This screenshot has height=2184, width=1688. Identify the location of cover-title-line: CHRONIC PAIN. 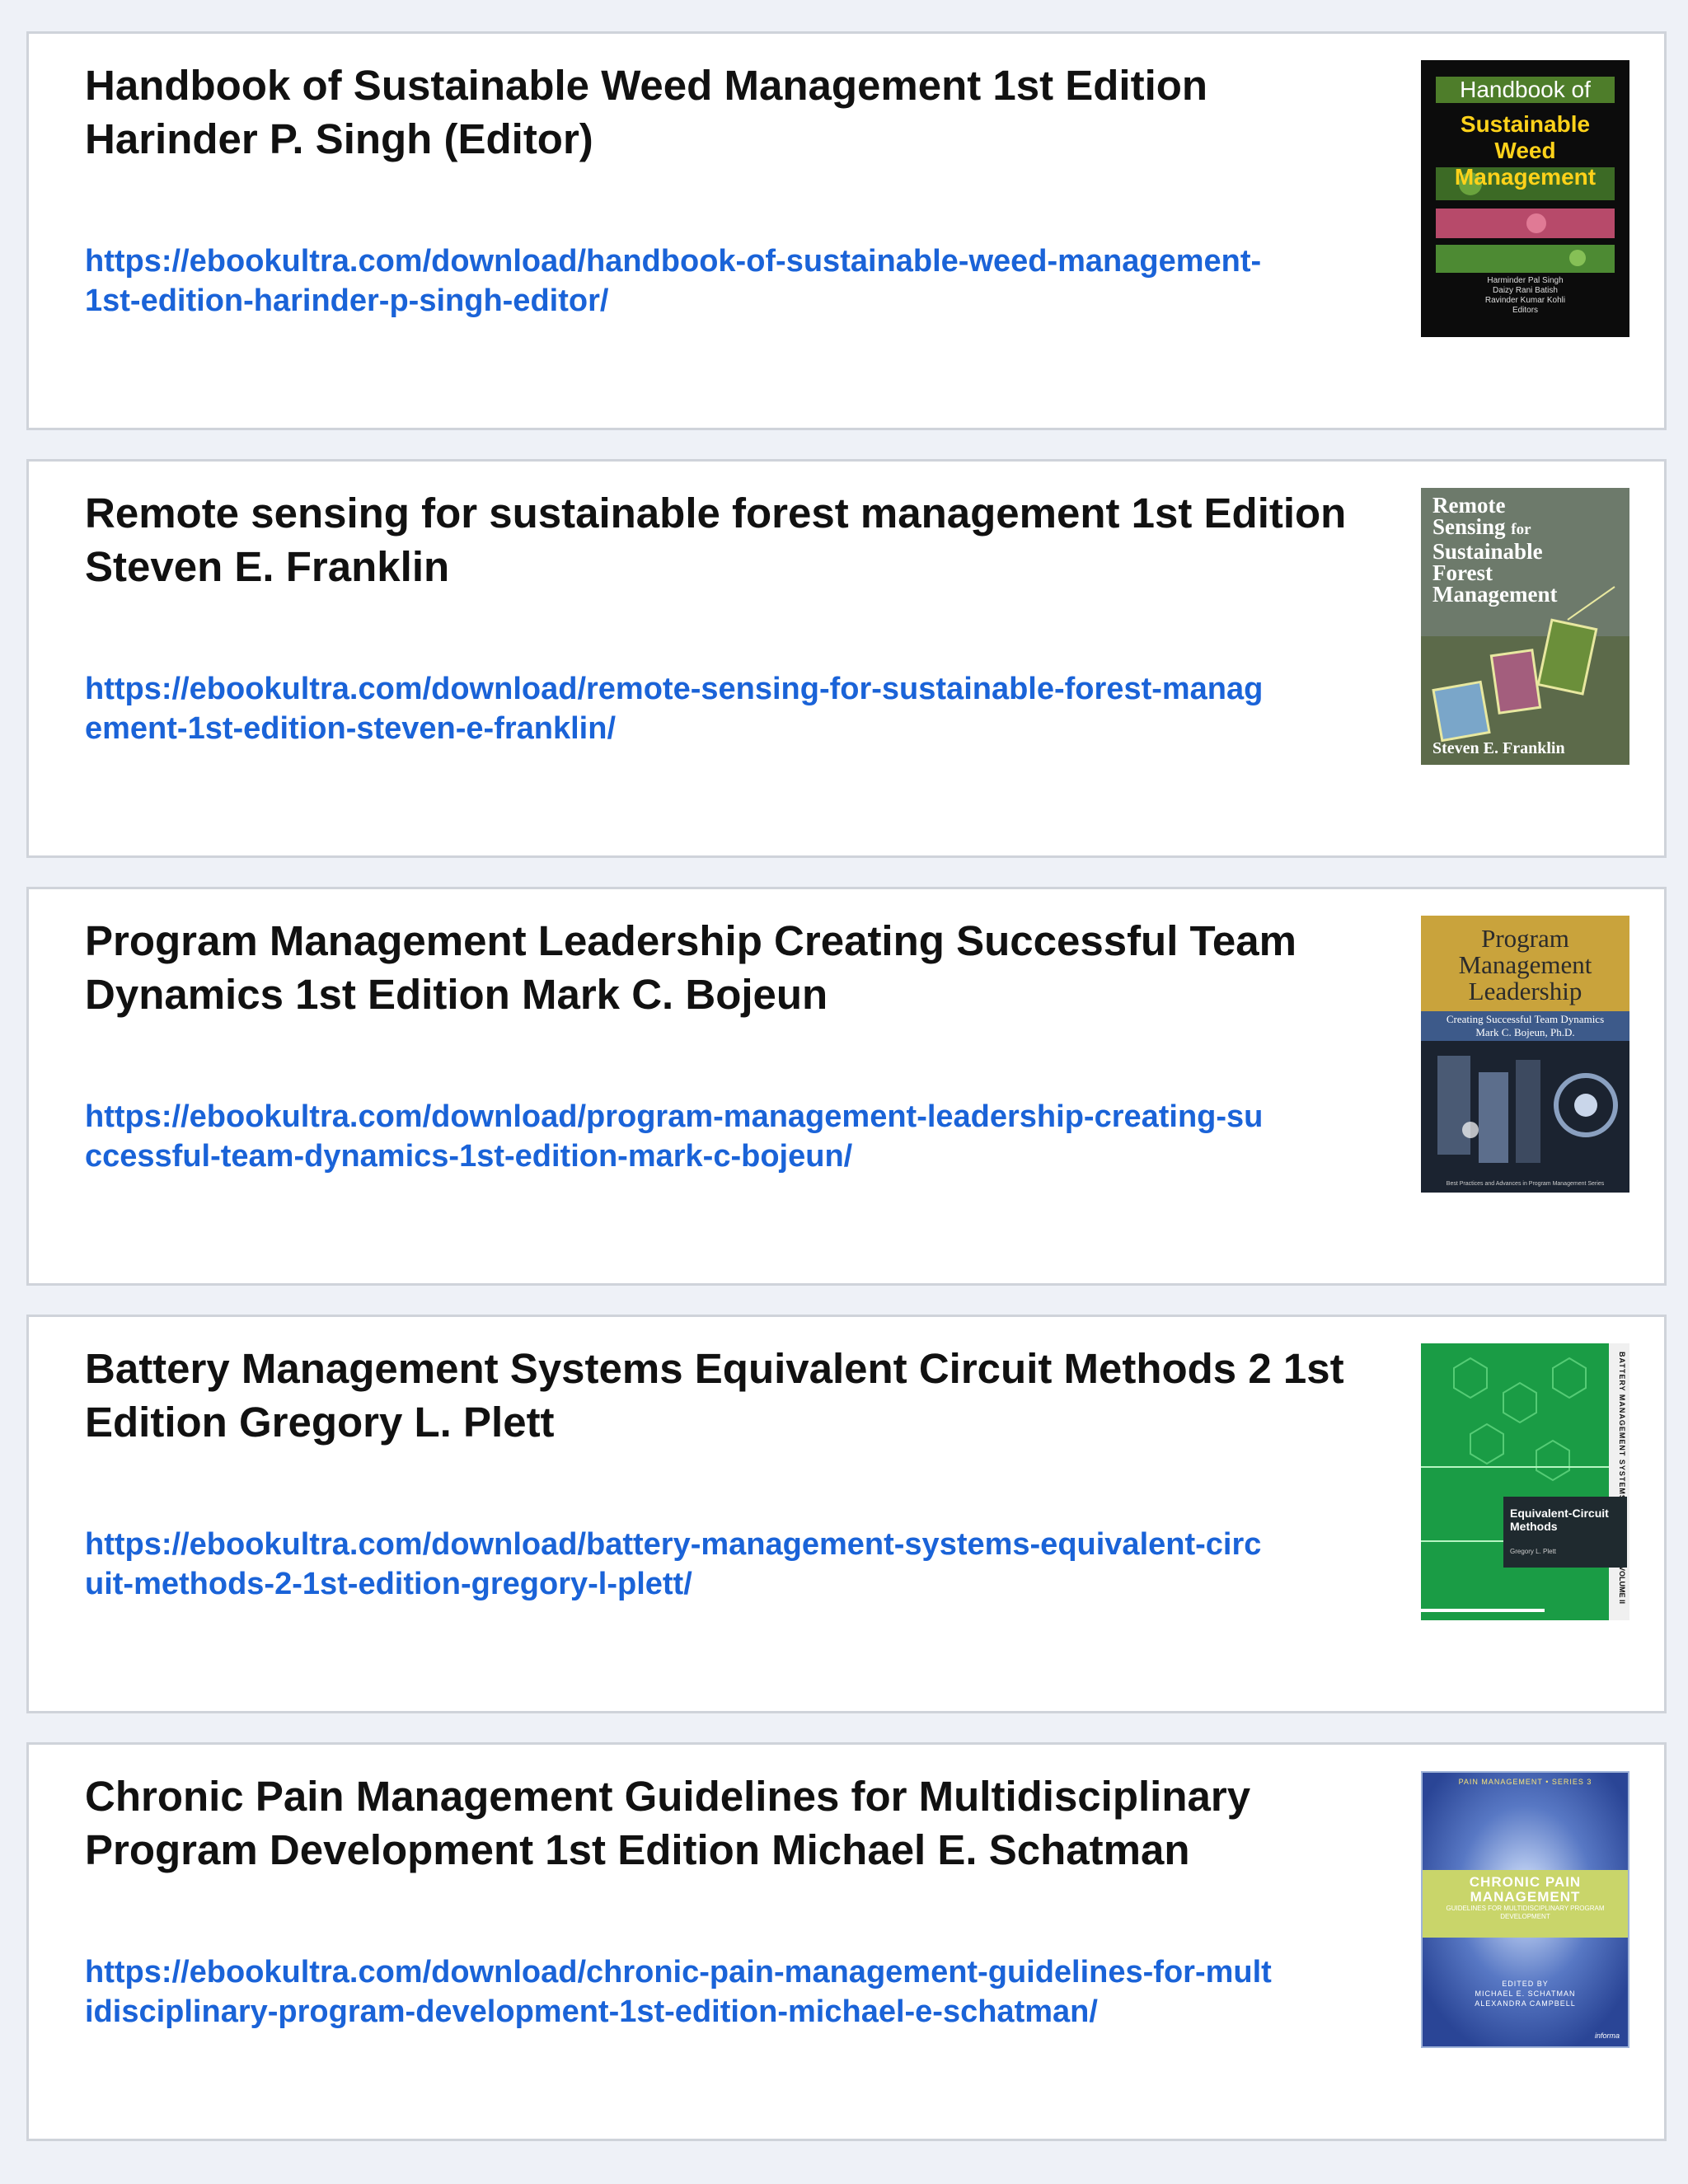
(1526, 1882).